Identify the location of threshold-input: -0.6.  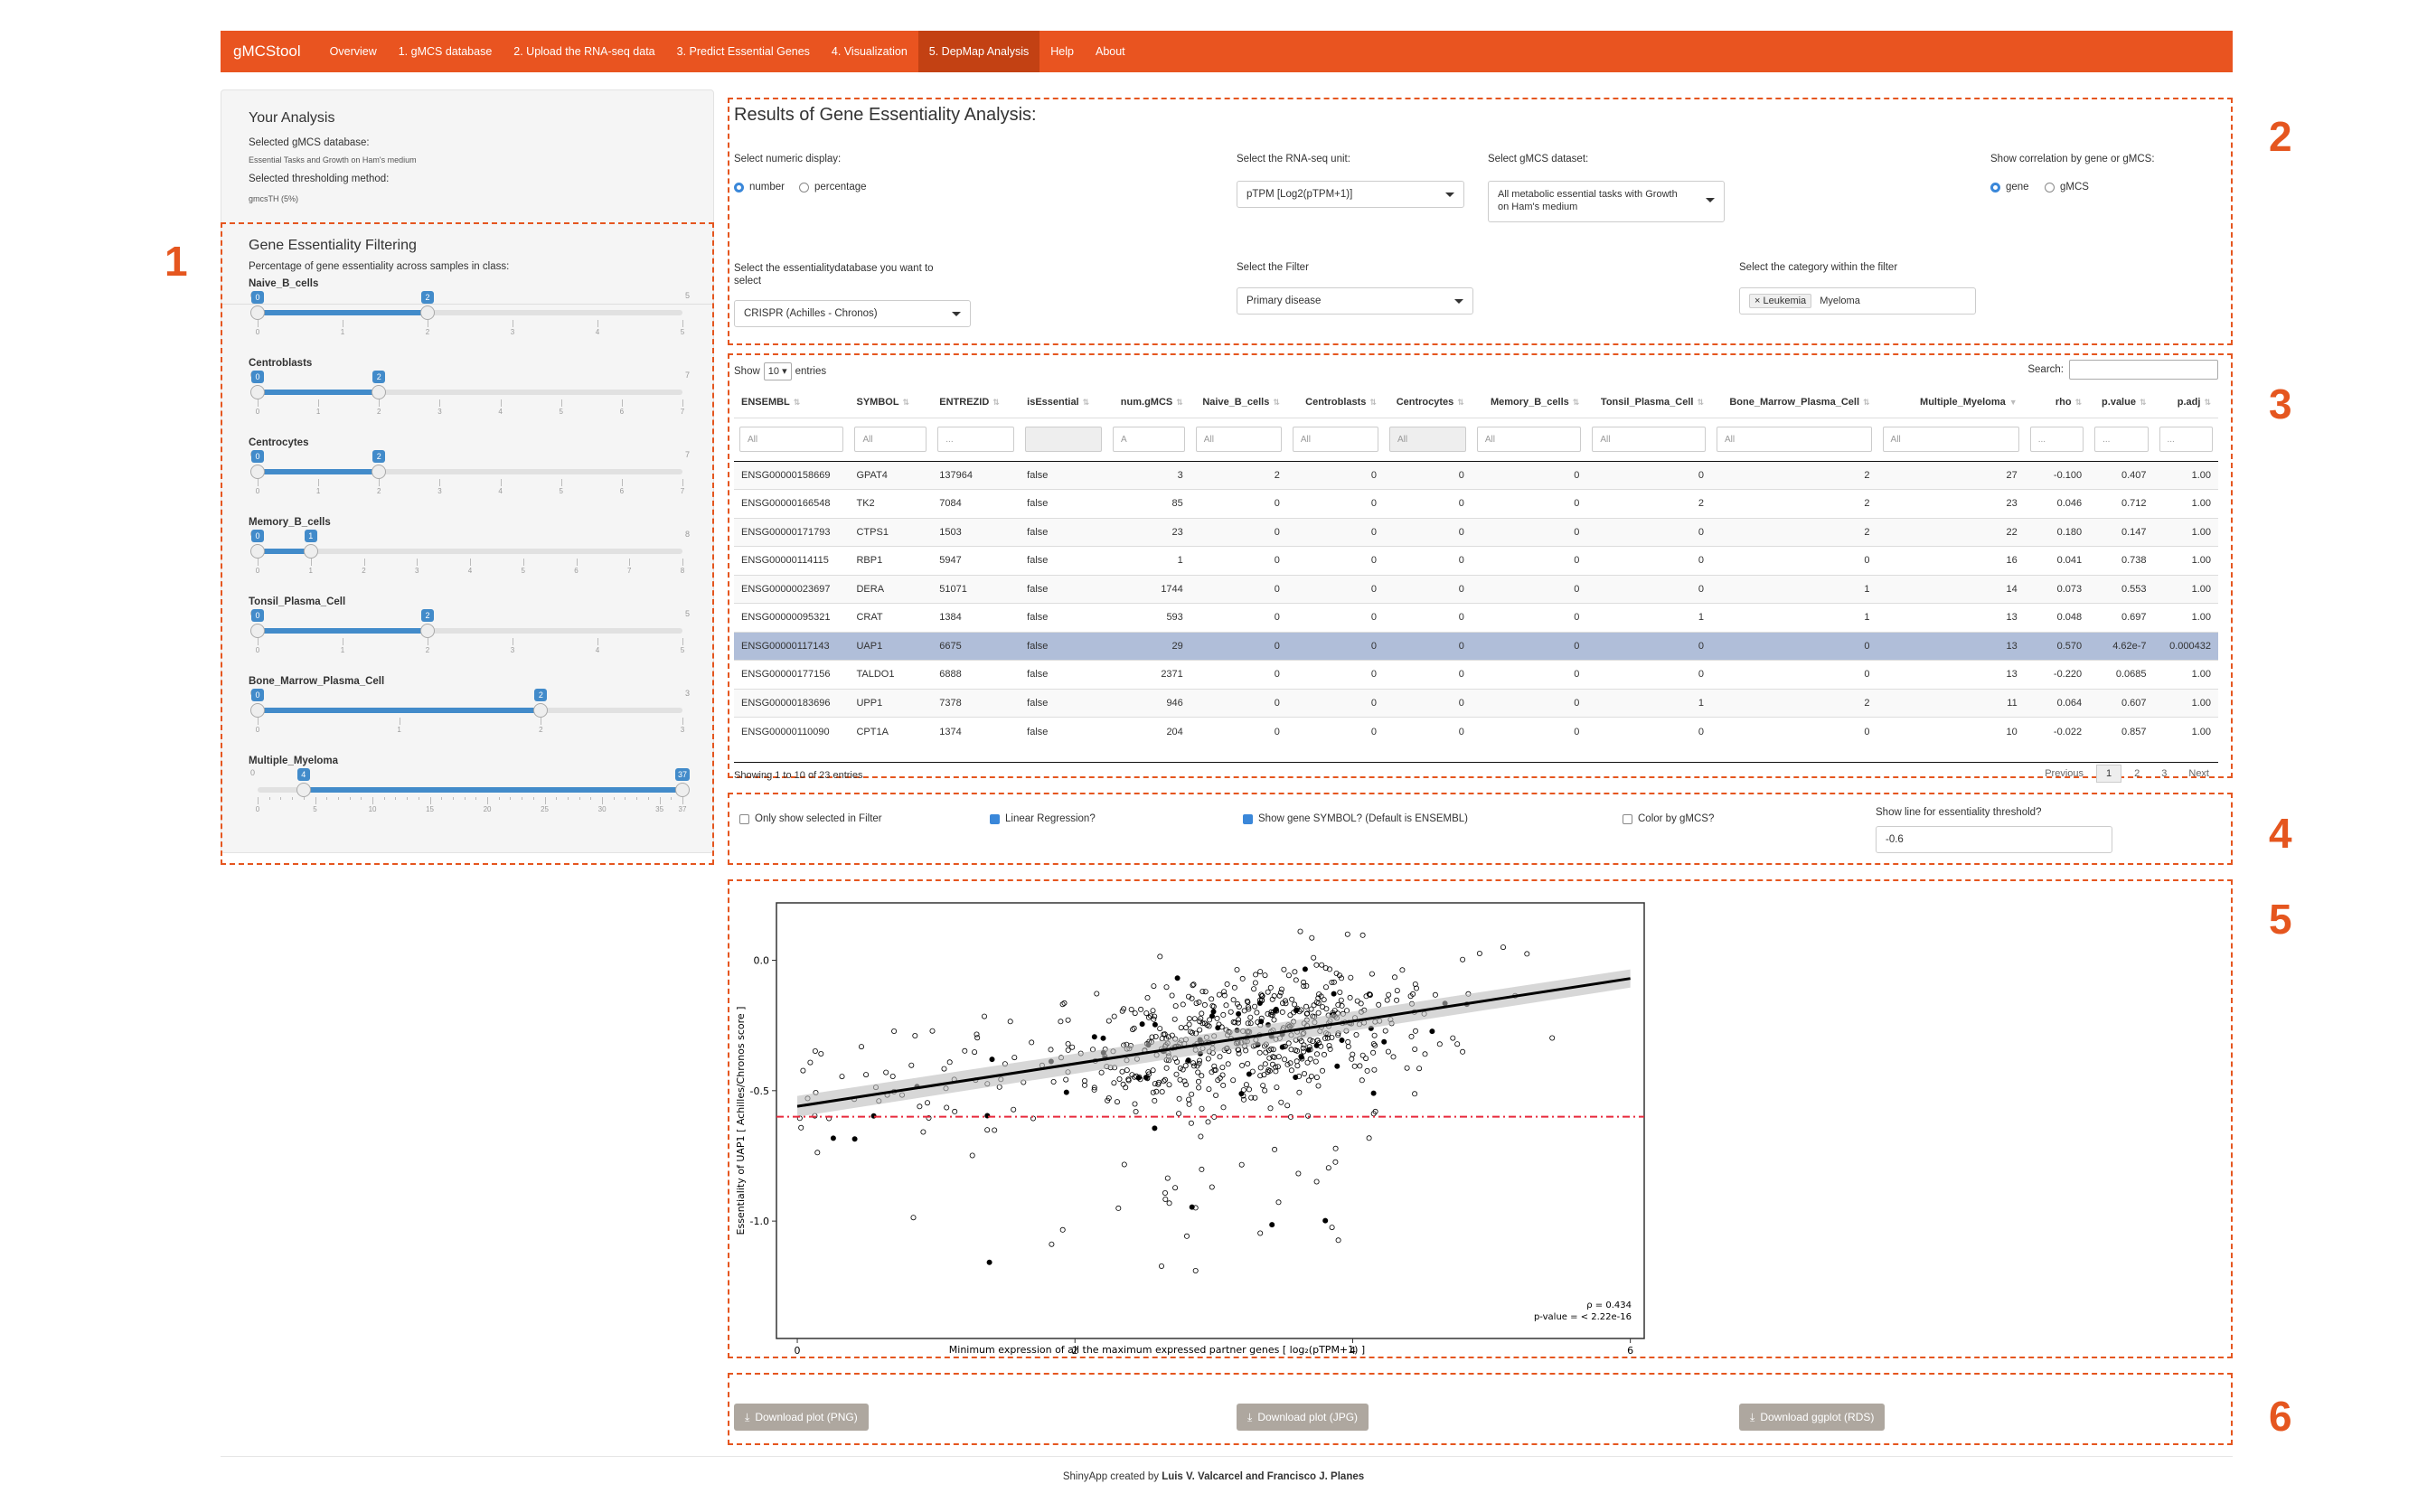
(1994, 839).